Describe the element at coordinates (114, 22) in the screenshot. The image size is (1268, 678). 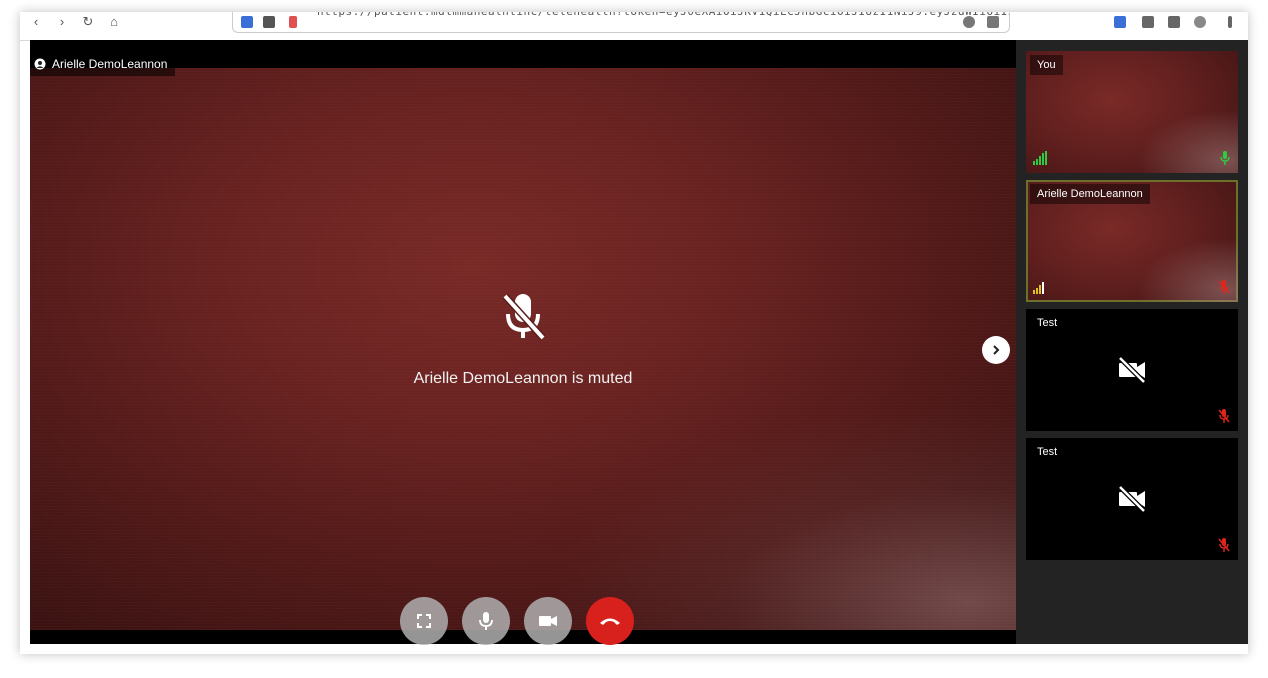
I see `home-icon: ⌂` at that location.